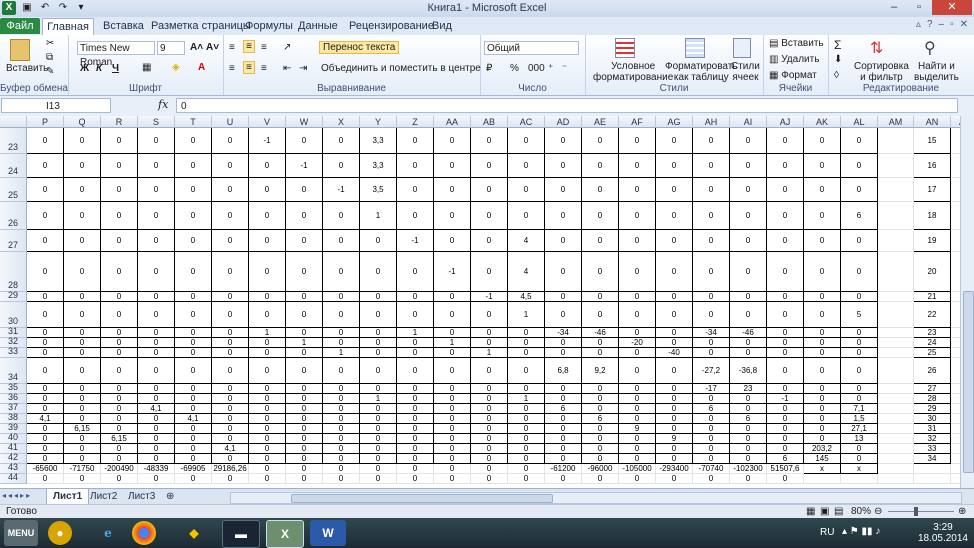  What do you see at coordinates (742, 48) in the screenshot?
I see `cell-styles-icon` at bounding box center [742, 48].